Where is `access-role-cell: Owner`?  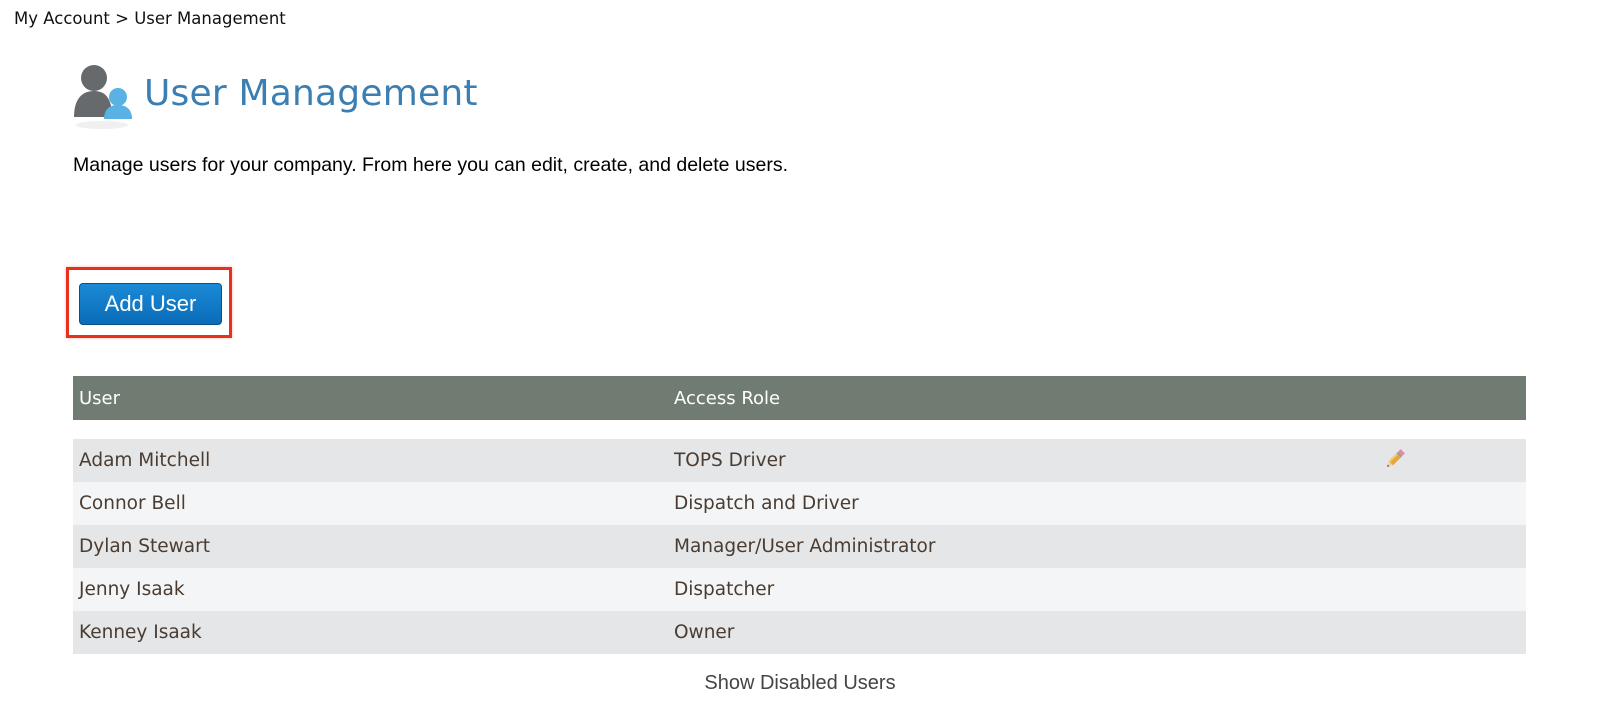 access-role-cell: Owner is located at coordinates (704, 632).